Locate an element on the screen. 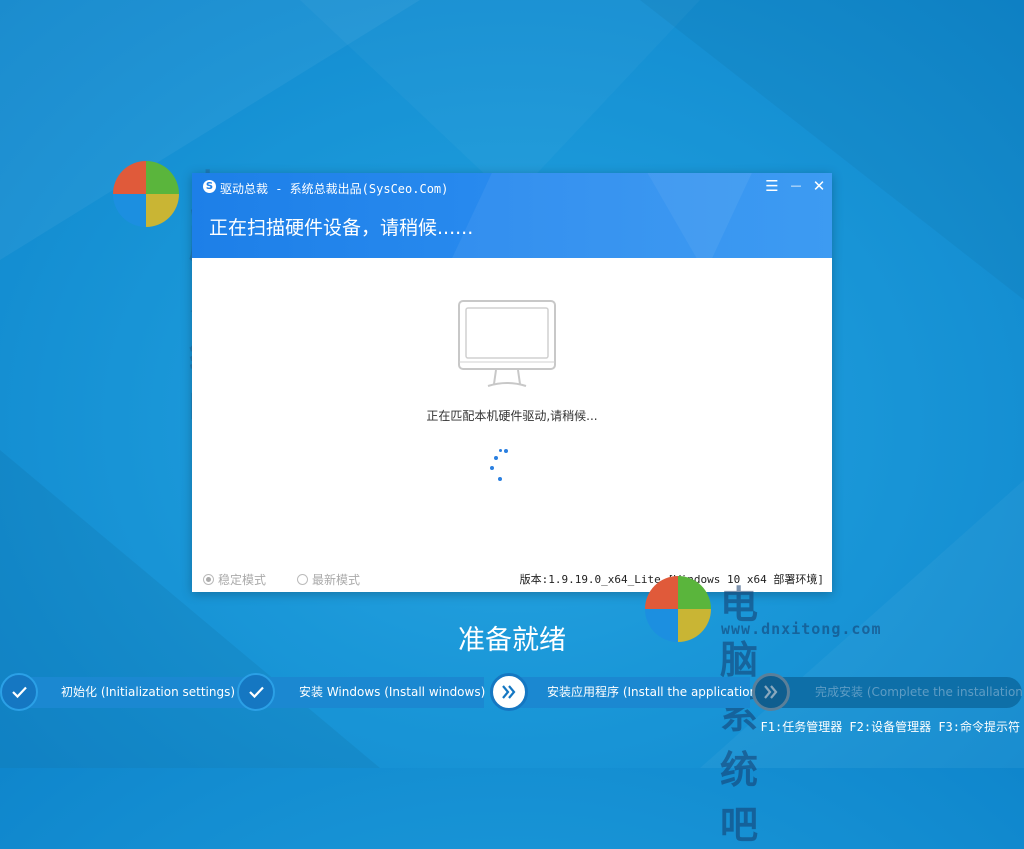  watermark-title: 电脑系统吧 is located at coordinates (740, 715).